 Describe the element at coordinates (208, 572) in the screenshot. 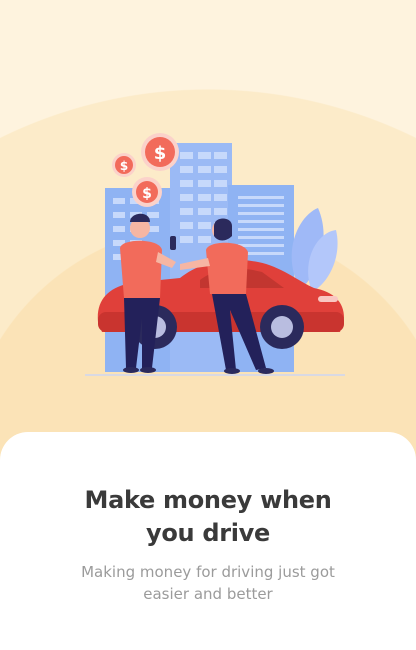

I see `subtitle-line: Making money for driving just got` at that location.